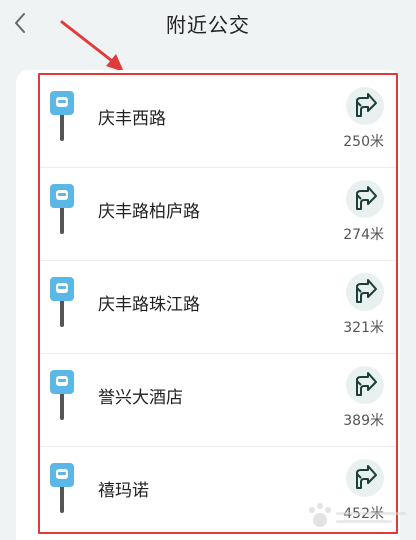  What do you see at coordinates (140, 397) in the screenshot?
I see `stop-name: 誉兴大酒店` at bounding box center [140, 397].